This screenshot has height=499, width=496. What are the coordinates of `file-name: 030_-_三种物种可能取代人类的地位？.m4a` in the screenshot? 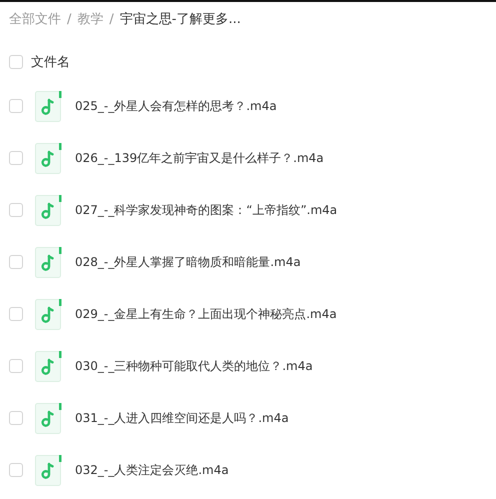 It's located at (194, 366).